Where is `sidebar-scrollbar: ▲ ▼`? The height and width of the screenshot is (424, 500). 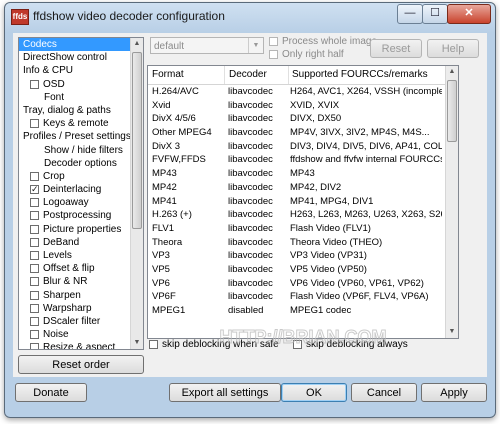 sidebar-scrollbar: ▲ ▼ is located at coordinates (136, 193).